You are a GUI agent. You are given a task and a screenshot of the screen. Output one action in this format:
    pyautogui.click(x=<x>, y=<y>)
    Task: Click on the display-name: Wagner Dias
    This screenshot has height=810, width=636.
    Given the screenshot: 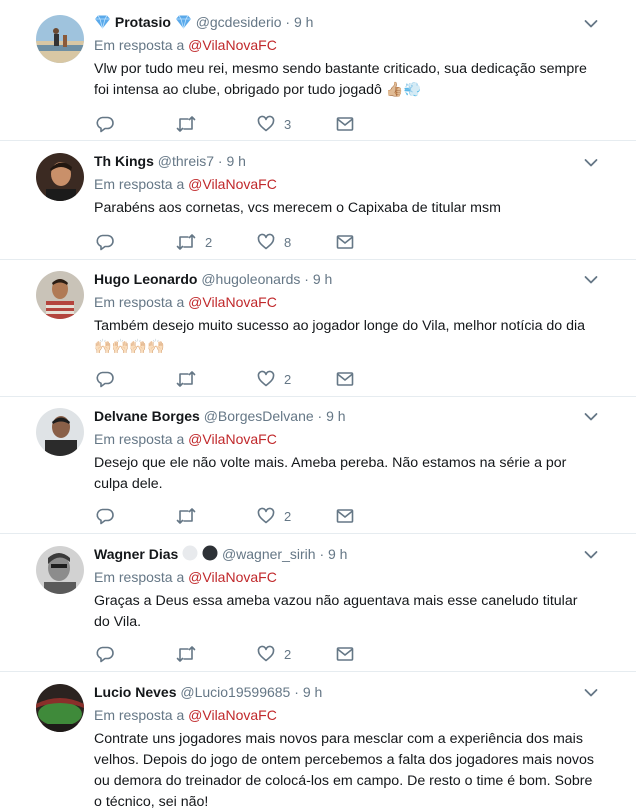 What is the action you would take?
    pyautogui.click(x=136, y=554)
    